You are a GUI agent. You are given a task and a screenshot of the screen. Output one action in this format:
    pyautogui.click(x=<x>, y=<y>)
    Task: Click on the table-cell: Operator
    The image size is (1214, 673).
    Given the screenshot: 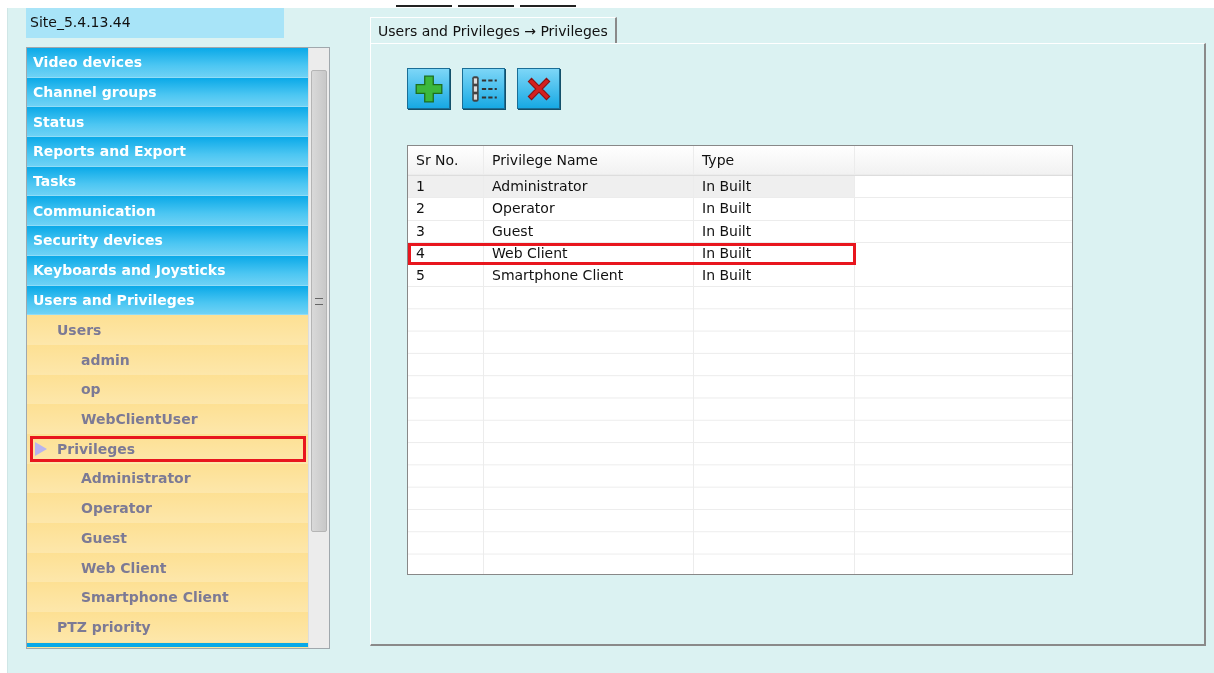 What is the action you would take?
    pyautogui.click(x=589, y=209)
    